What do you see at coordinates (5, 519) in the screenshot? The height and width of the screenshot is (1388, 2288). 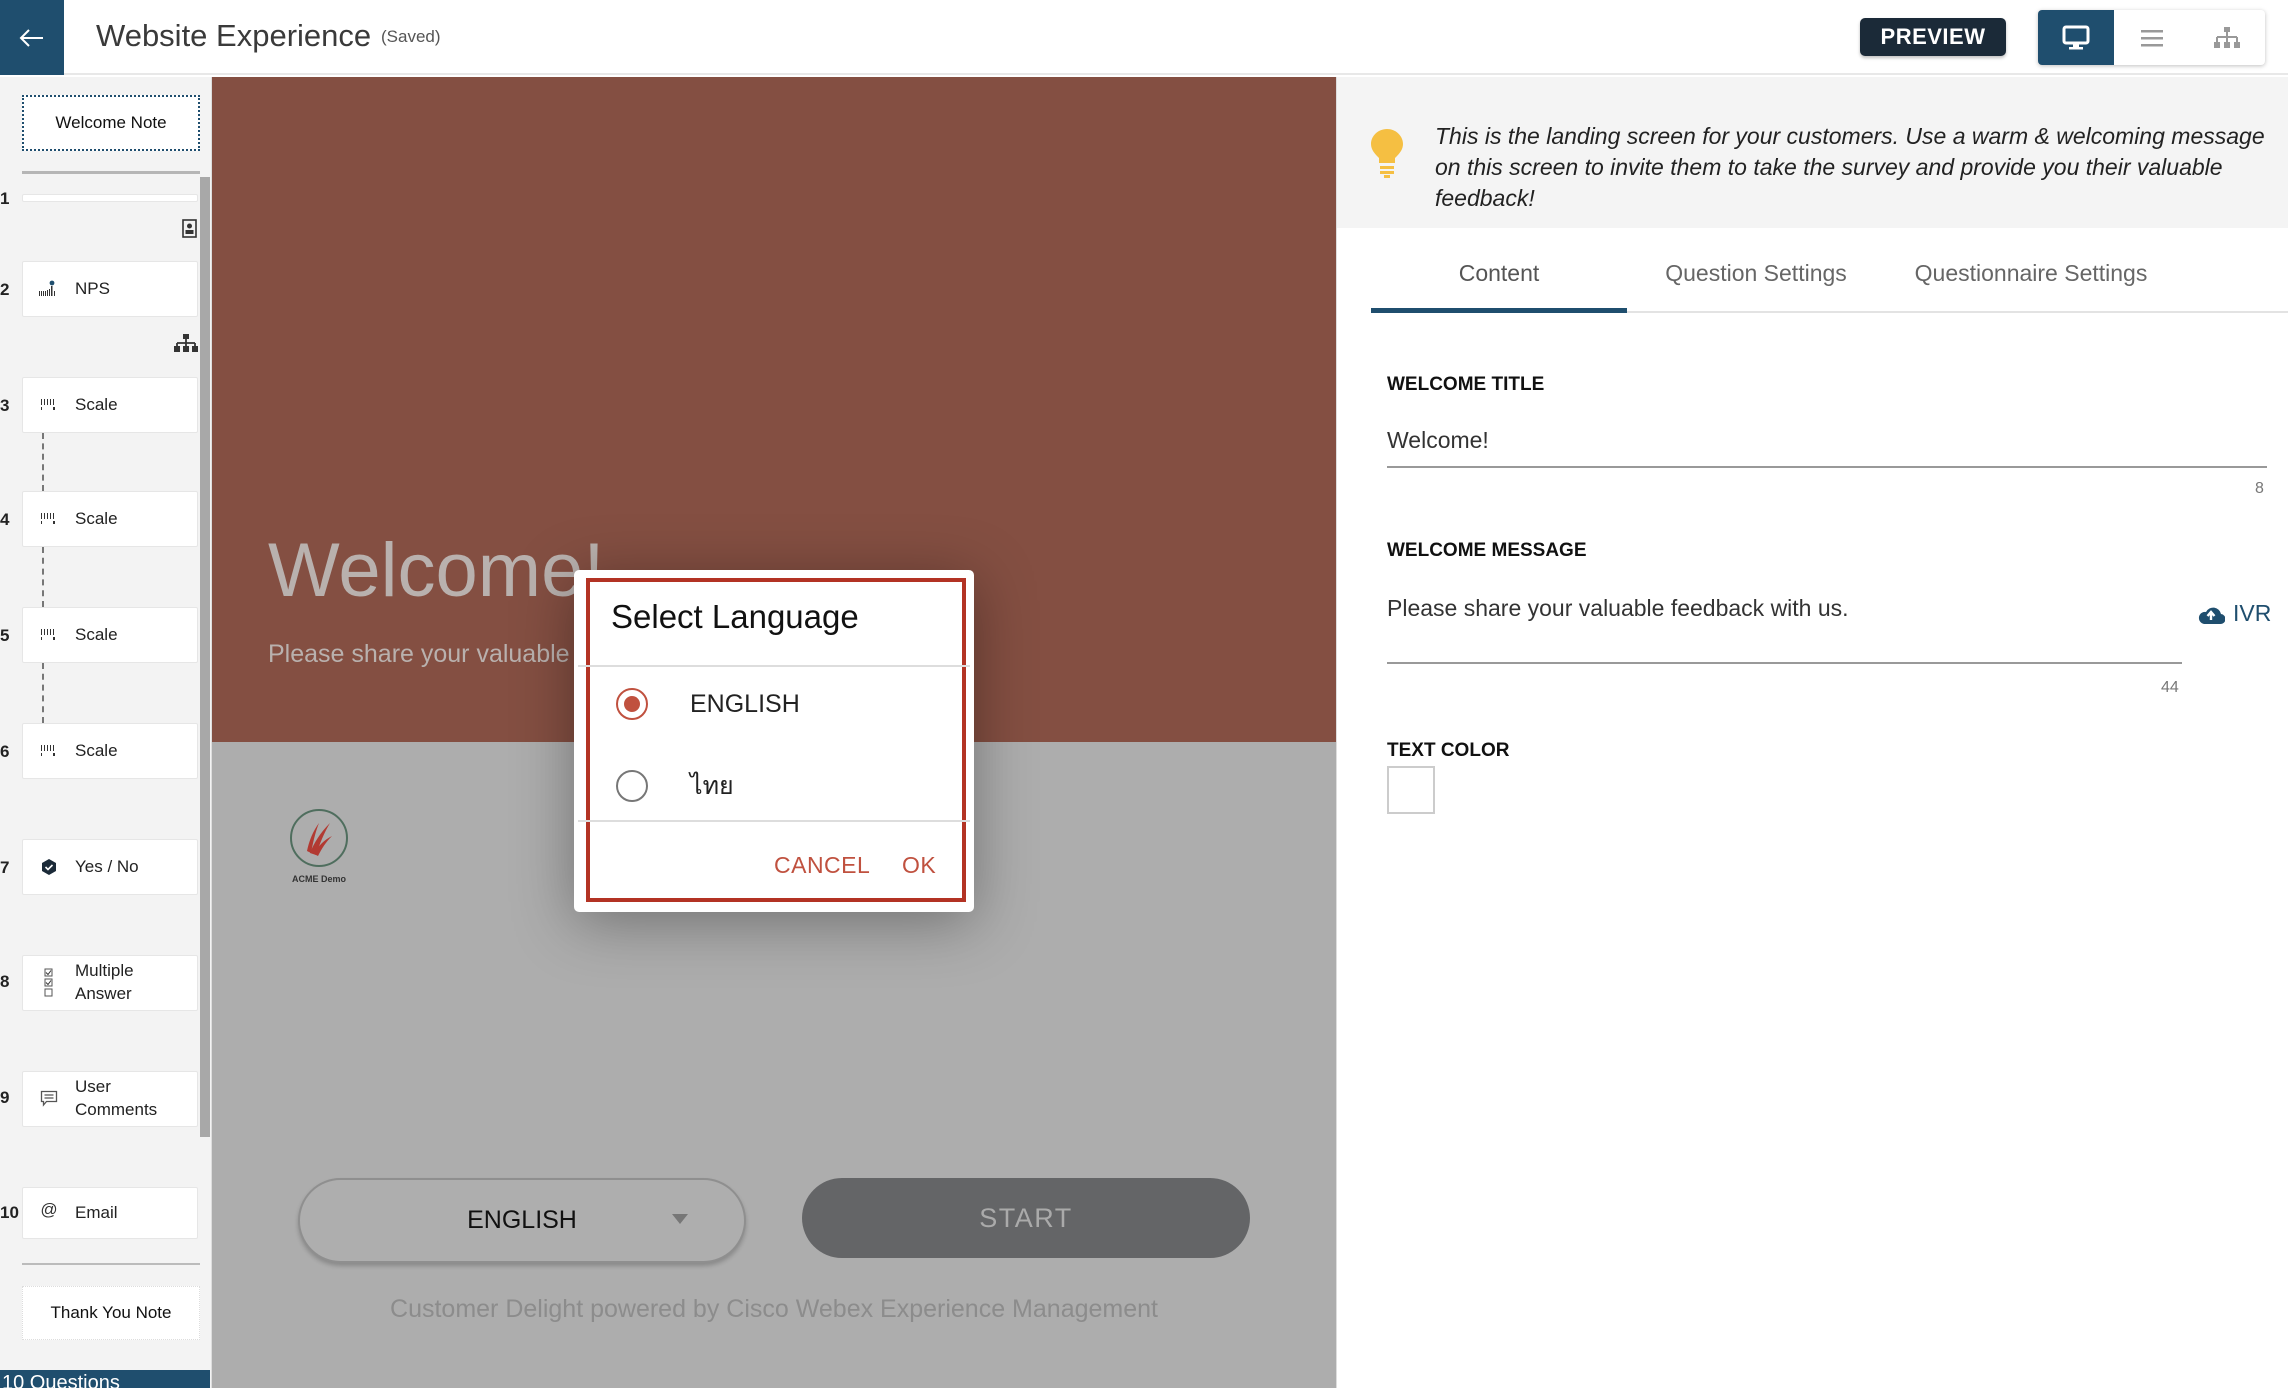 I see `question-number: 4` at bounding box center [5, 519].